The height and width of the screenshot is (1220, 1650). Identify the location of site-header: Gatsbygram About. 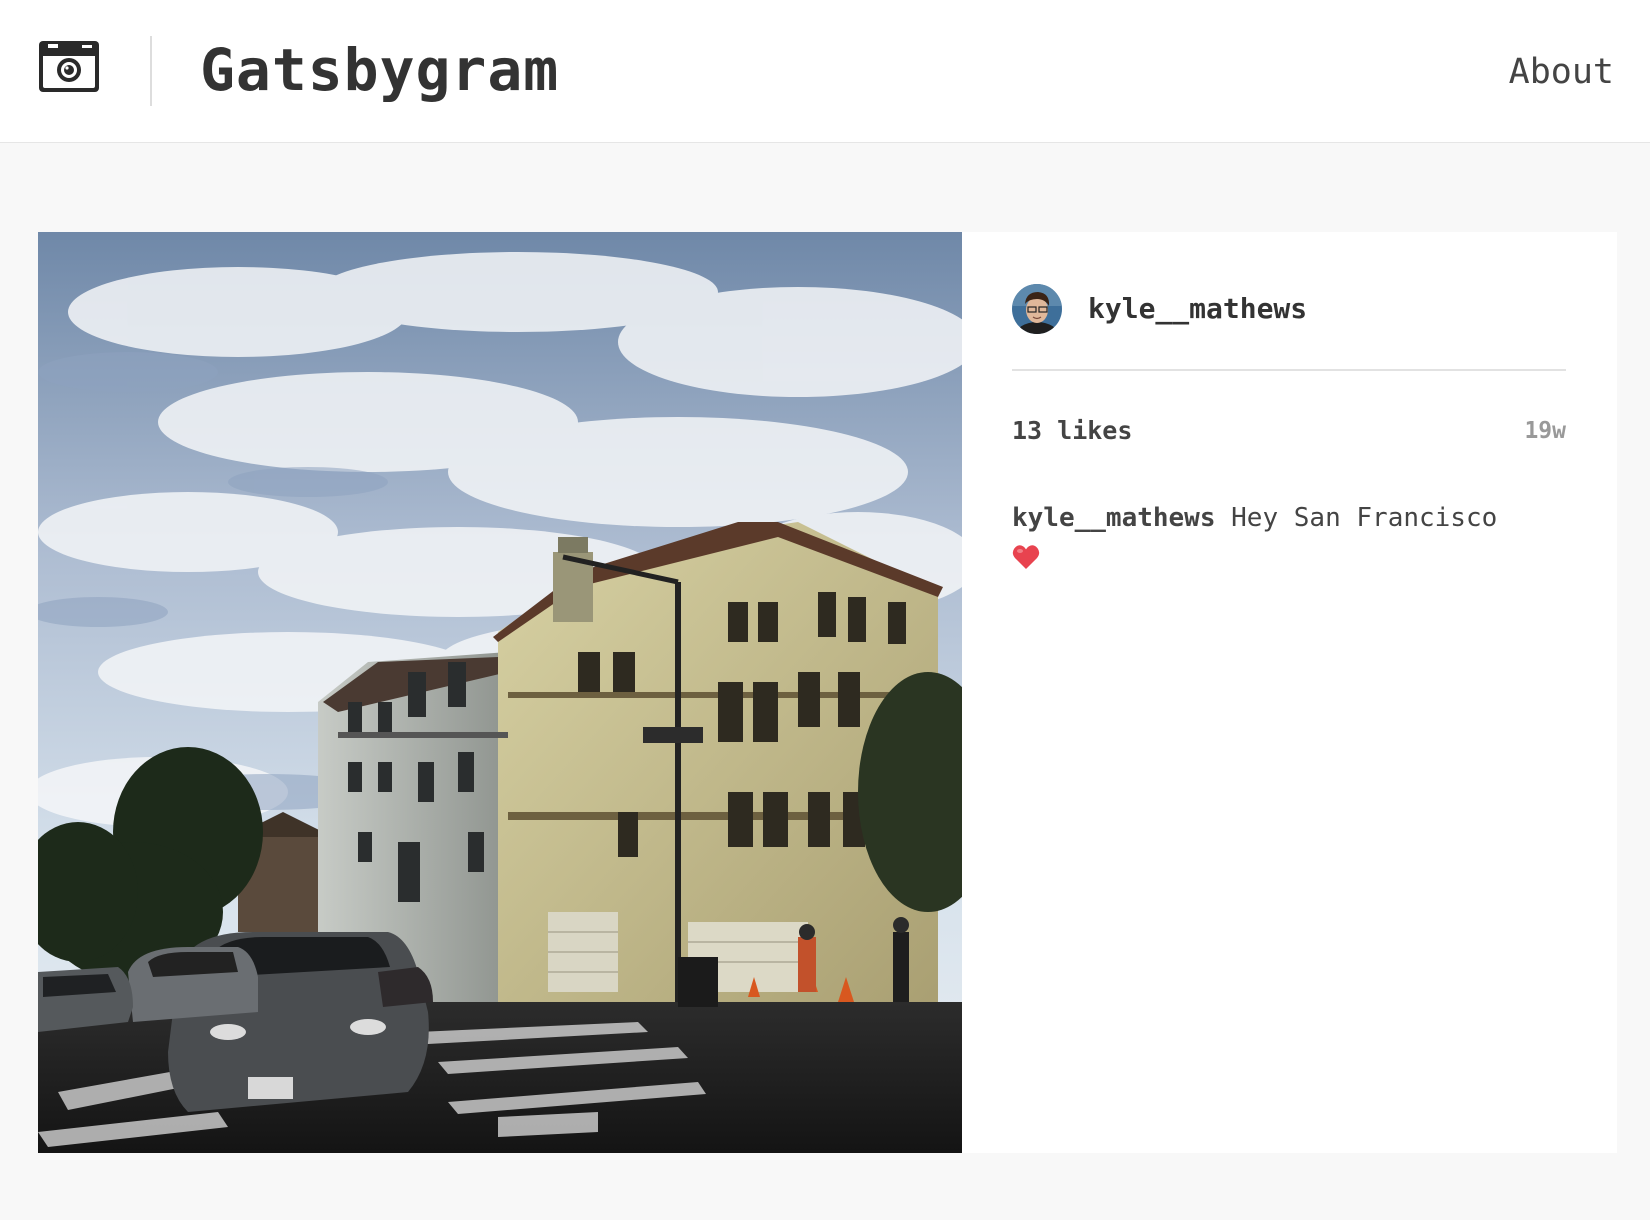
(825, 71).